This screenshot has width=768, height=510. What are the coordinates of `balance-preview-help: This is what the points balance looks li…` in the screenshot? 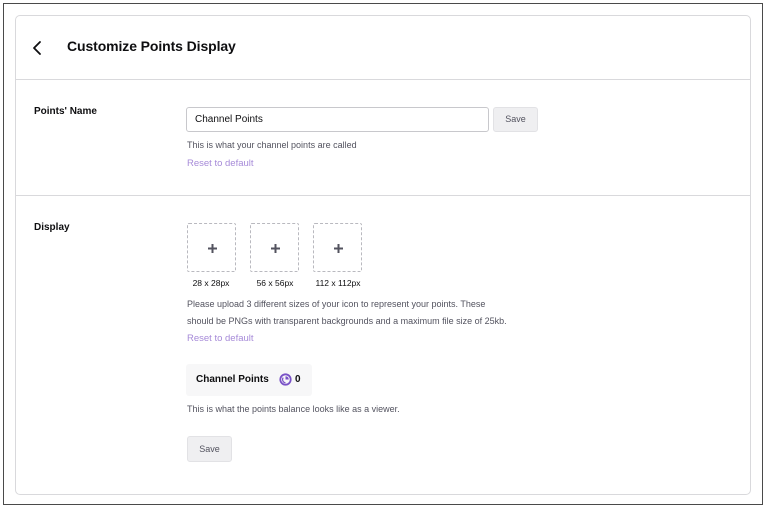 It's located at (293, 409).